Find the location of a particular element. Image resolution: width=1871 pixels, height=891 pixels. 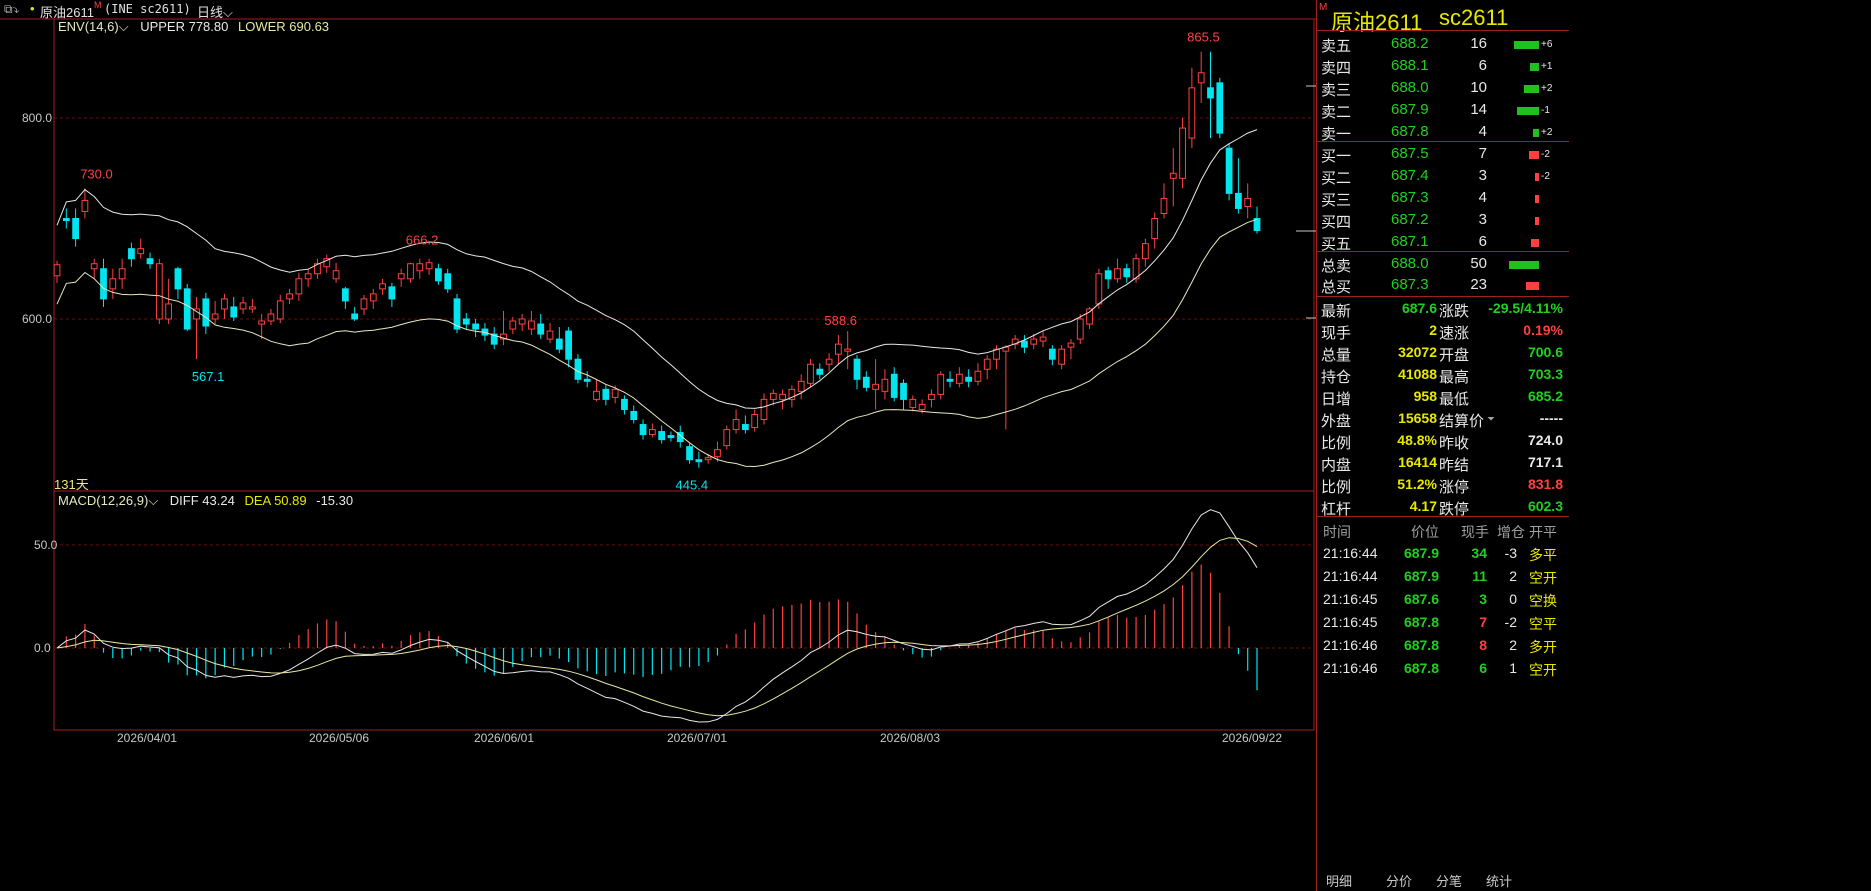

tick-volume: 6 is located at coordinates (1483, 668).